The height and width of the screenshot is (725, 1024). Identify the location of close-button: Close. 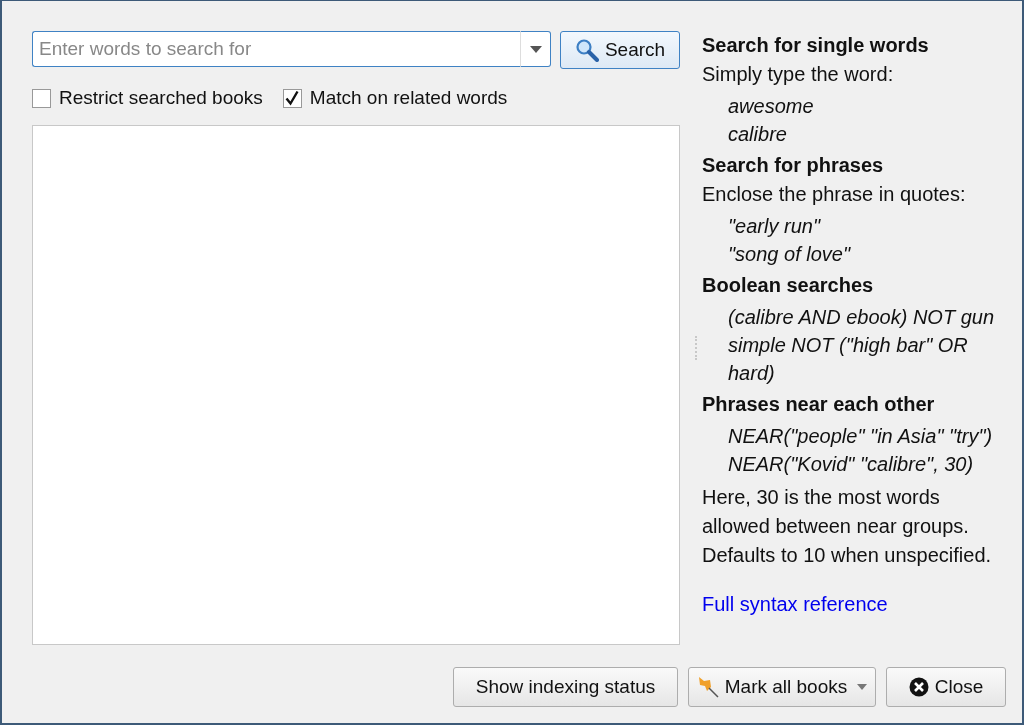
(946, 687).